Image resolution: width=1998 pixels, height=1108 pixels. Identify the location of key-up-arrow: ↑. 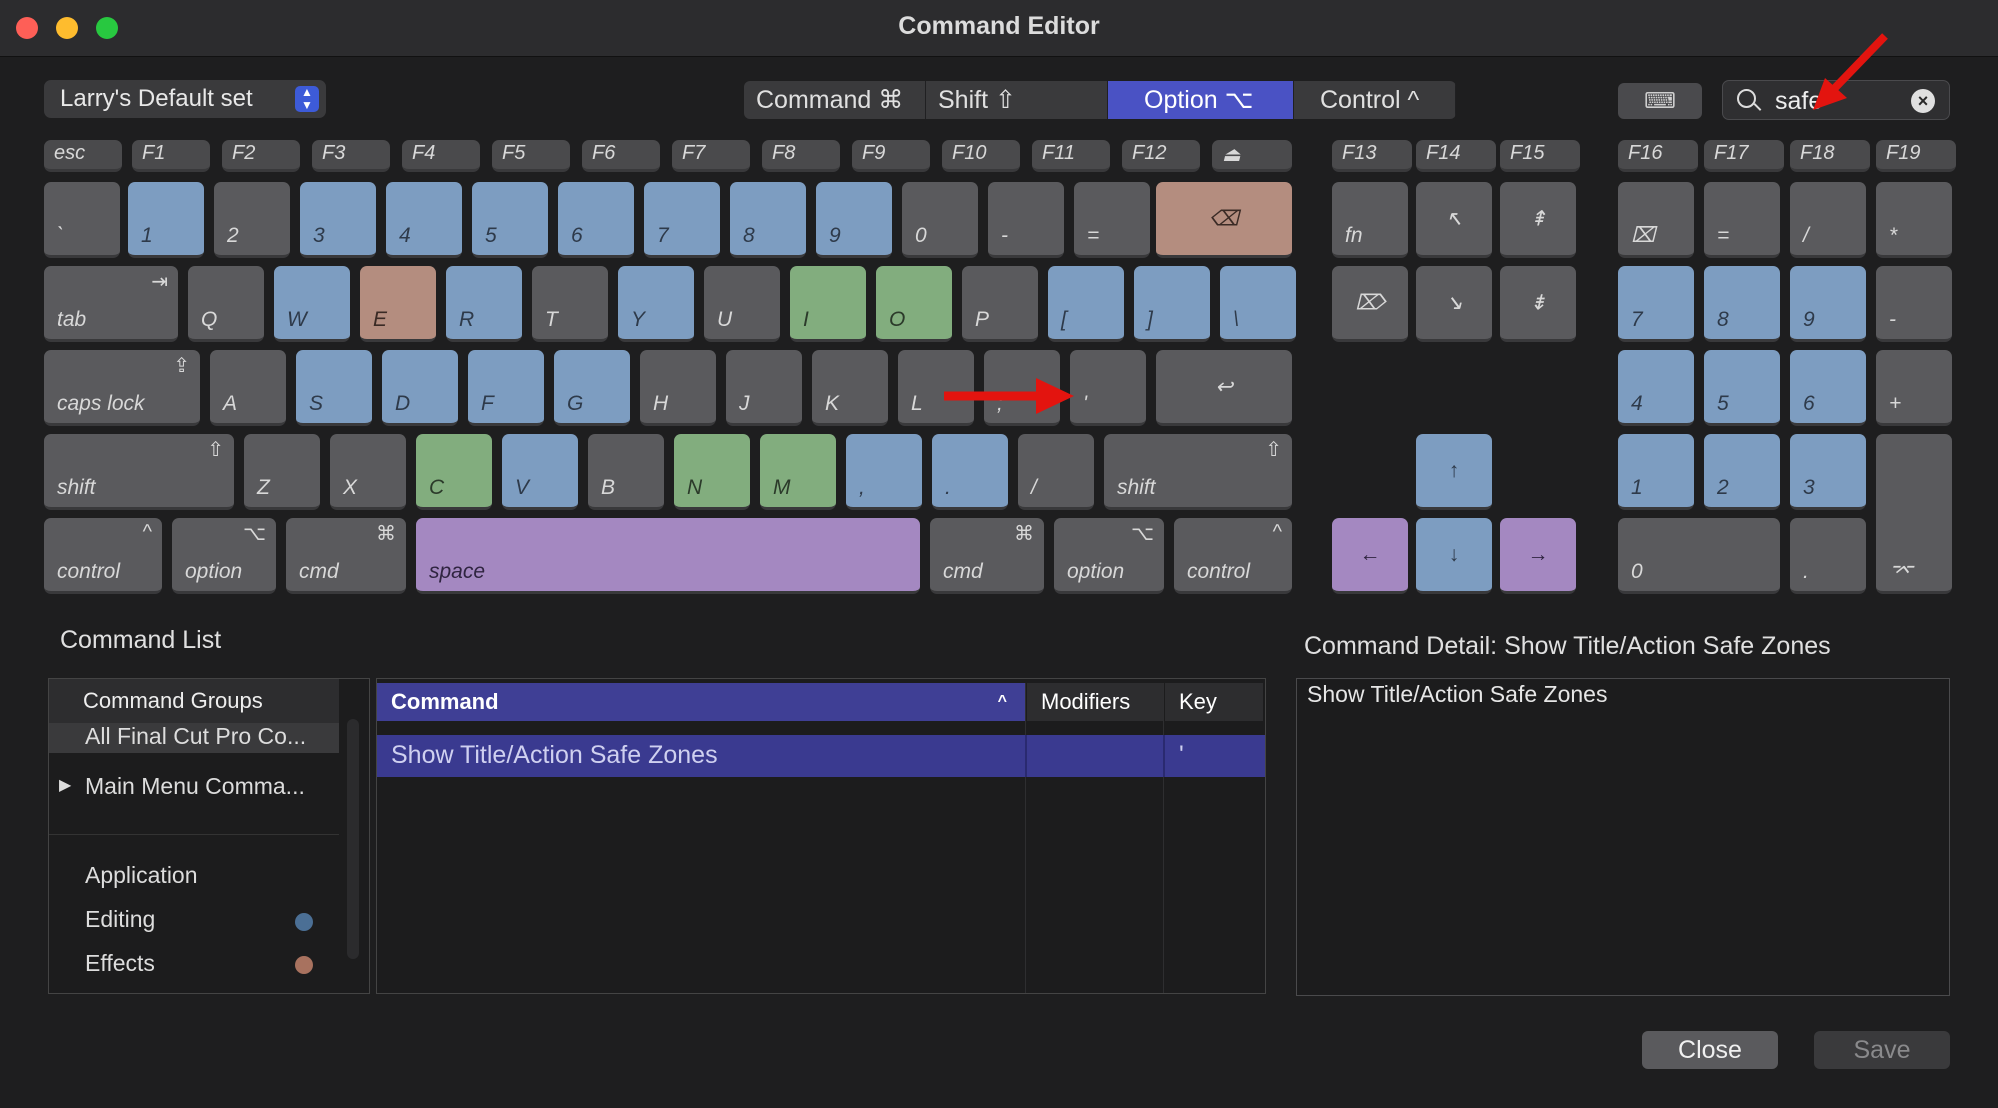
(1454, 472).